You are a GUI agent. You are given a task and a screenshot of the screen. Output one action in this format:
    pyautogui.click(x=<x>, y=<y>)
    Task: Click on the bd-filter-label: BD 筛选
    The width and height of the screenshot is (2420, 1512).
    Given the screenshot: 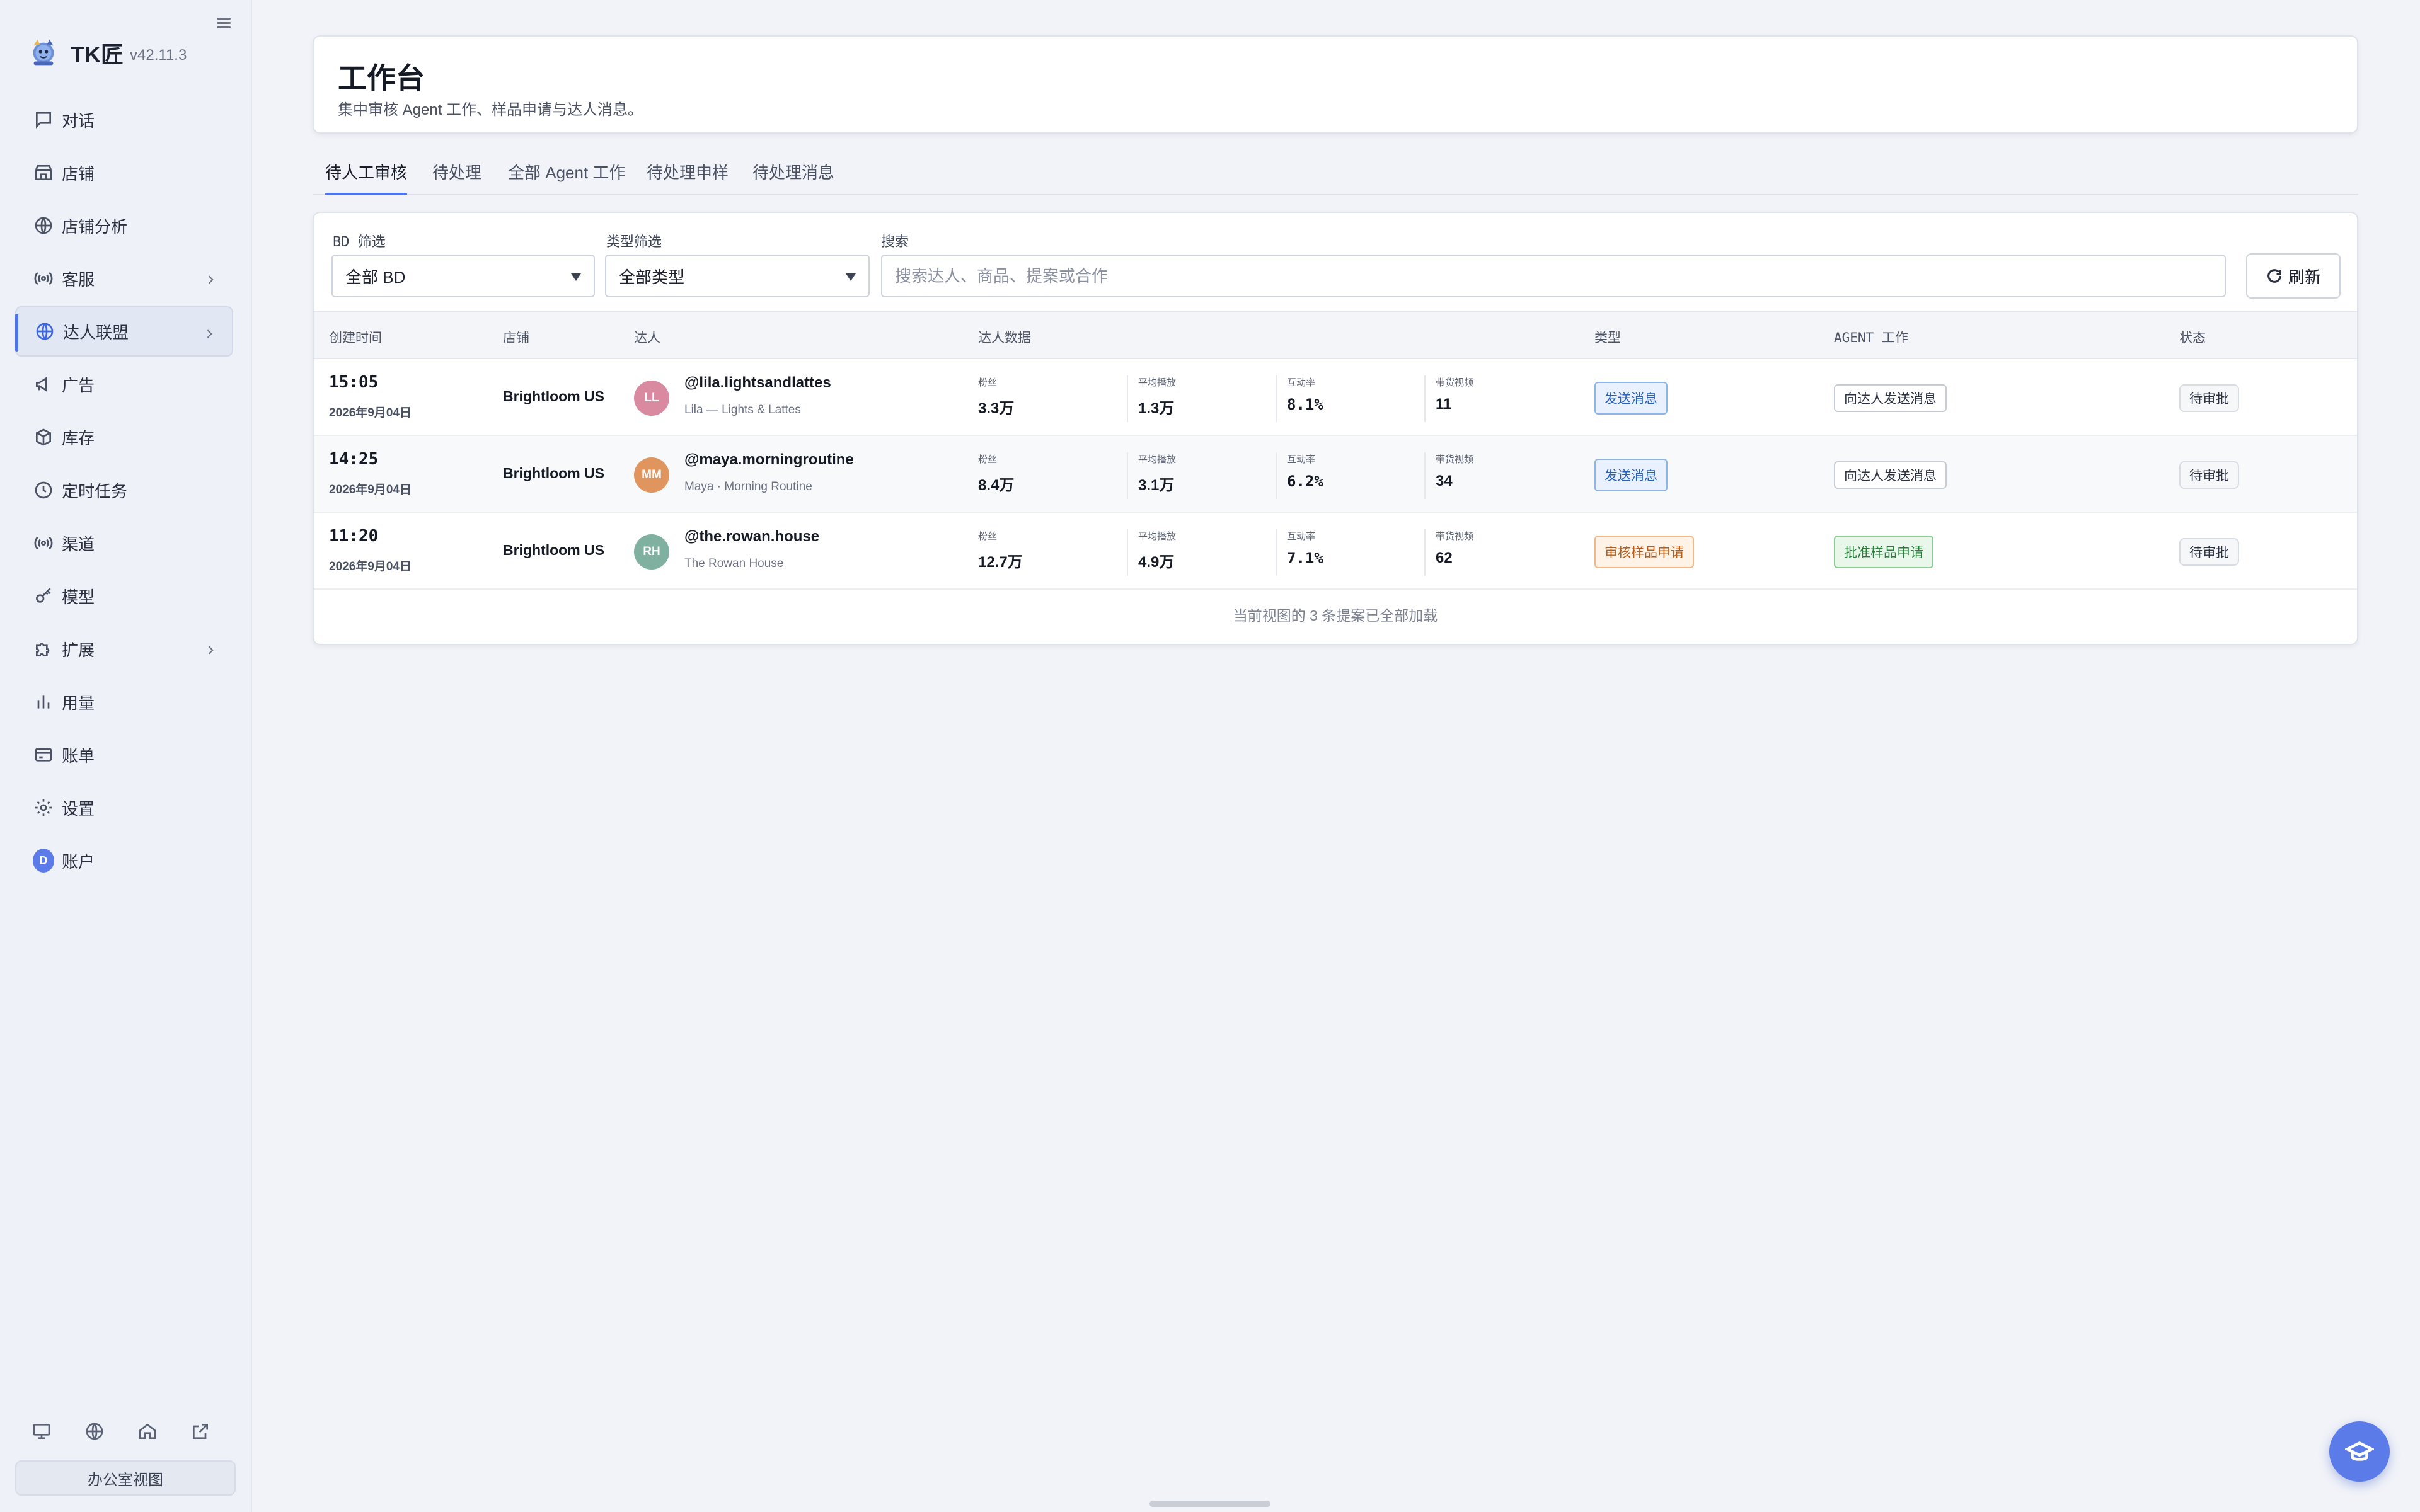 What is the action you would take?
    pyautogui.click(x=359, y=242)
    